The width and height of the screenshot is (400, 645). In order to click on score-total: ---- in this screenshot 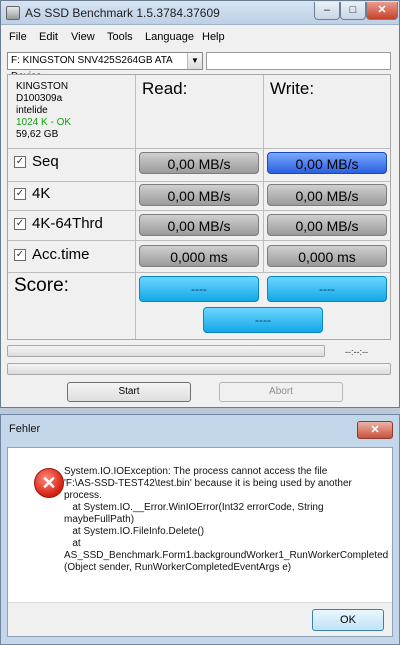, I will do `click(263, 320)`.